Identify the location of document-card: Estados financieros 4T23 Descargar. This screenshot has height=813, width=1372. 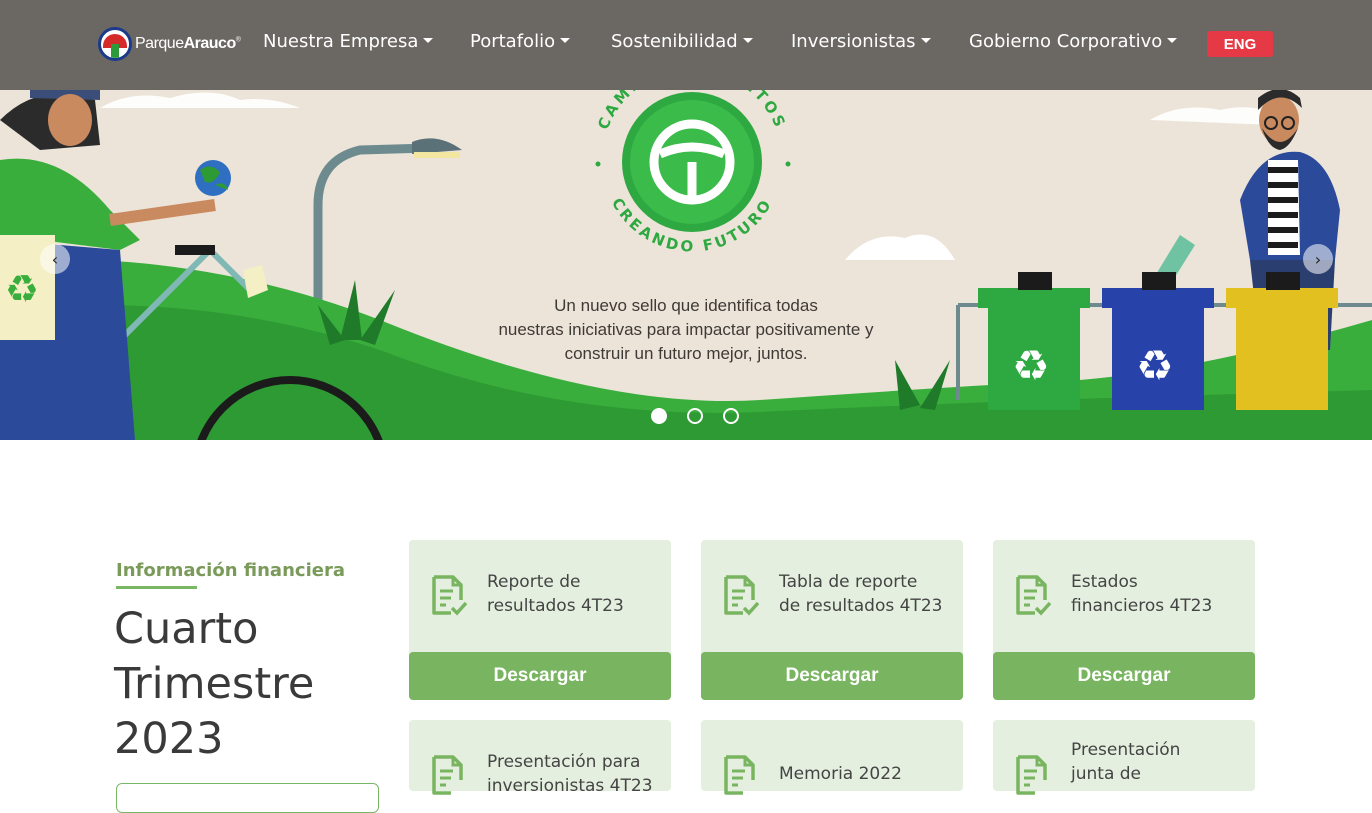
(1124, 620).